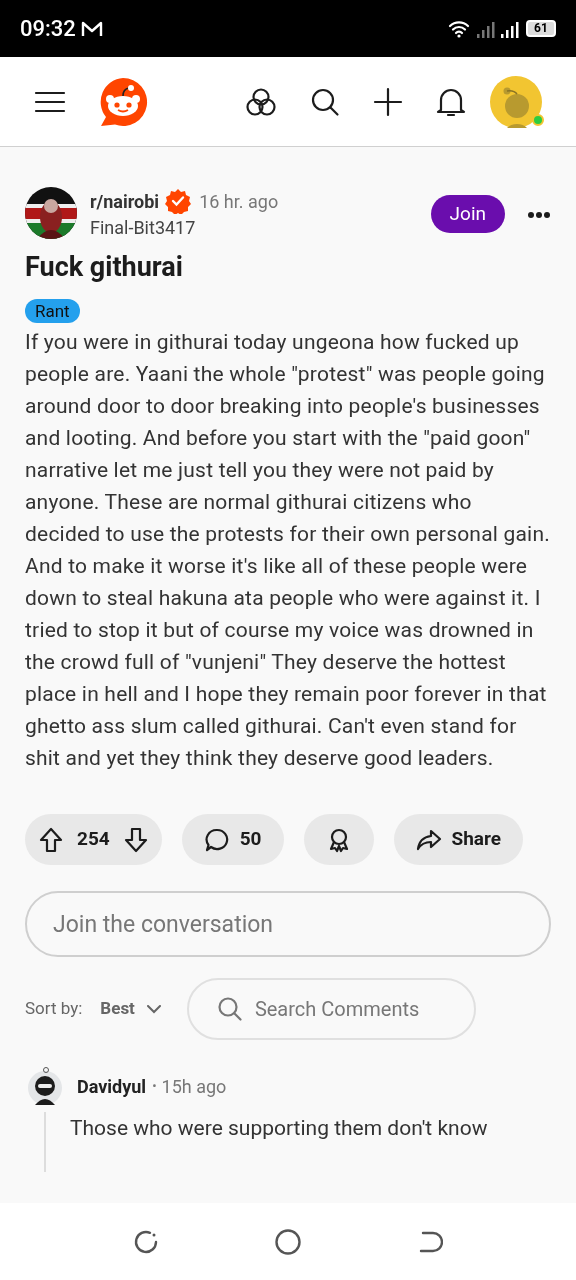 The width and height of the screenshot is (576, 1280). What do you see at coordinates (229, 1009) in the screenshot?
I see `search-icon` at bounding box center [229, 1009].